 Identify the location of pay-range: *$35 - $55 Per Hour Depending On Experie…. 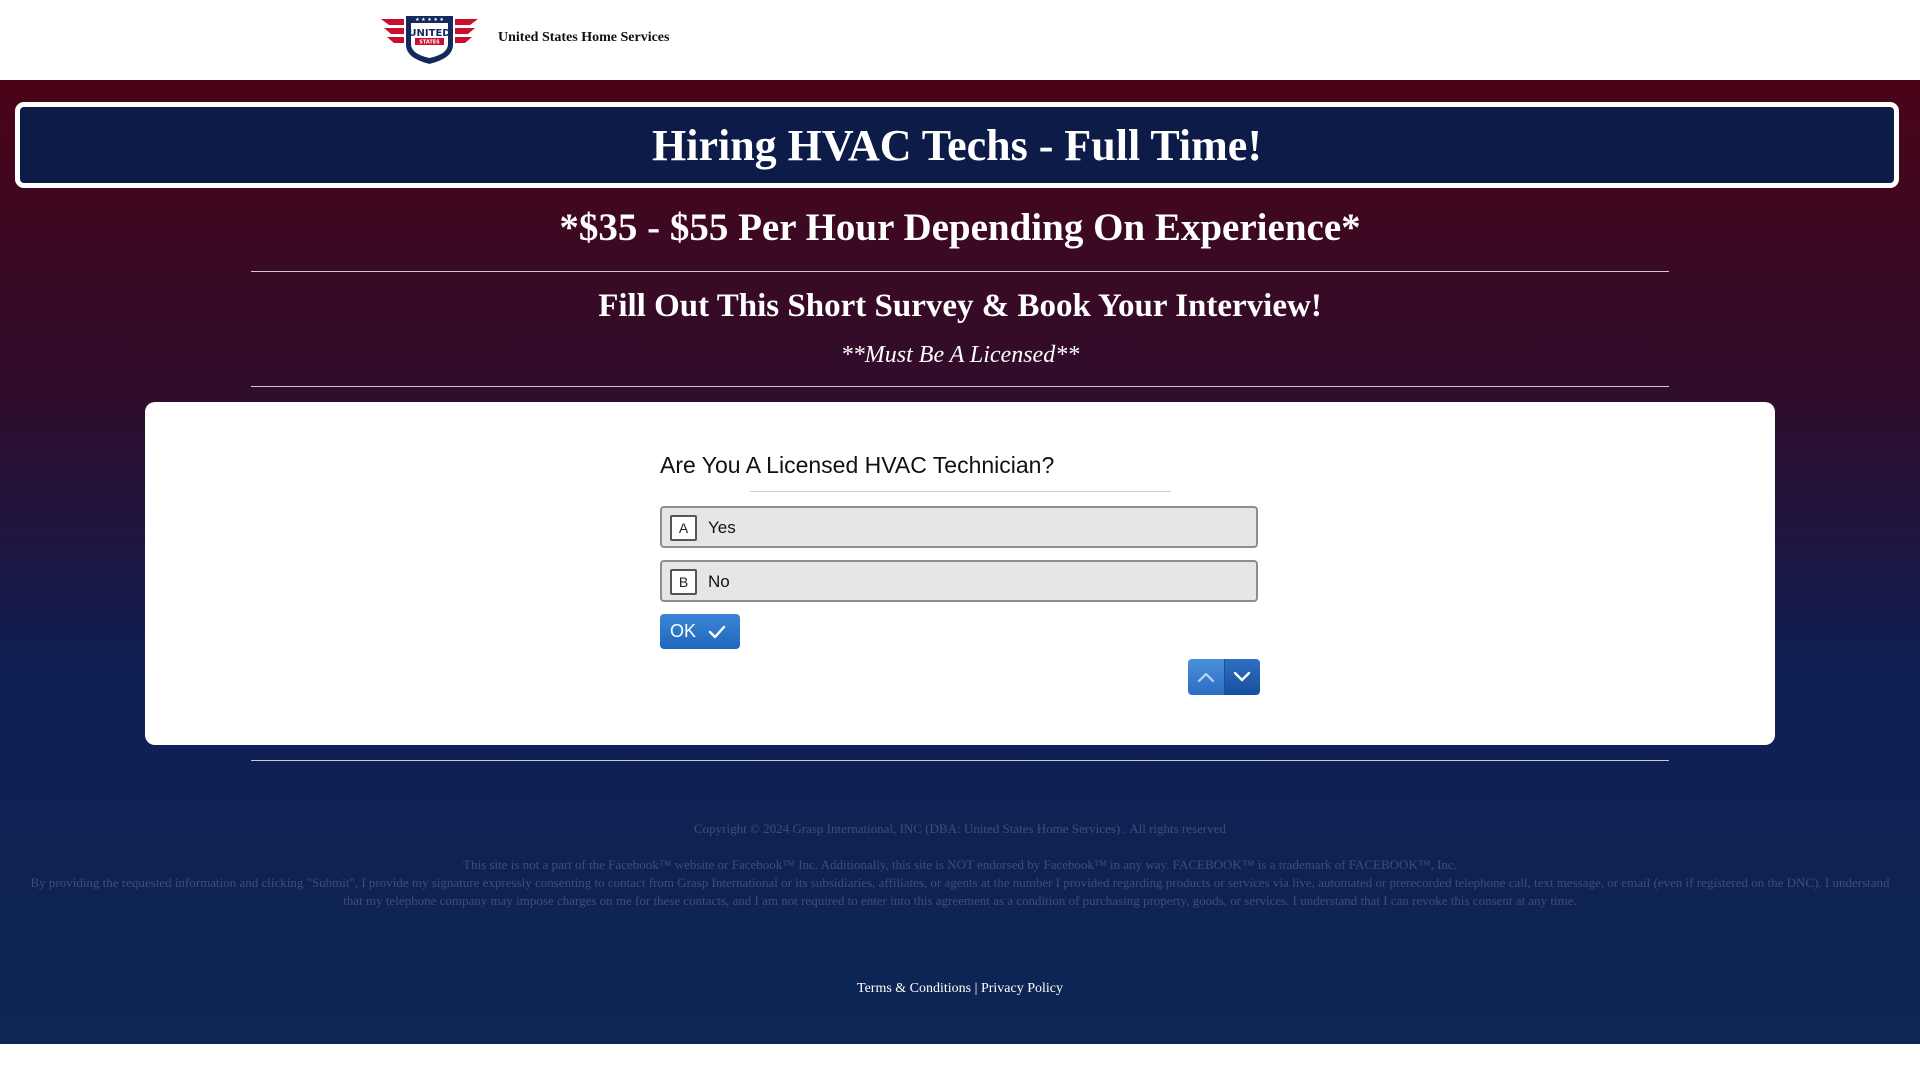
(960, 227).